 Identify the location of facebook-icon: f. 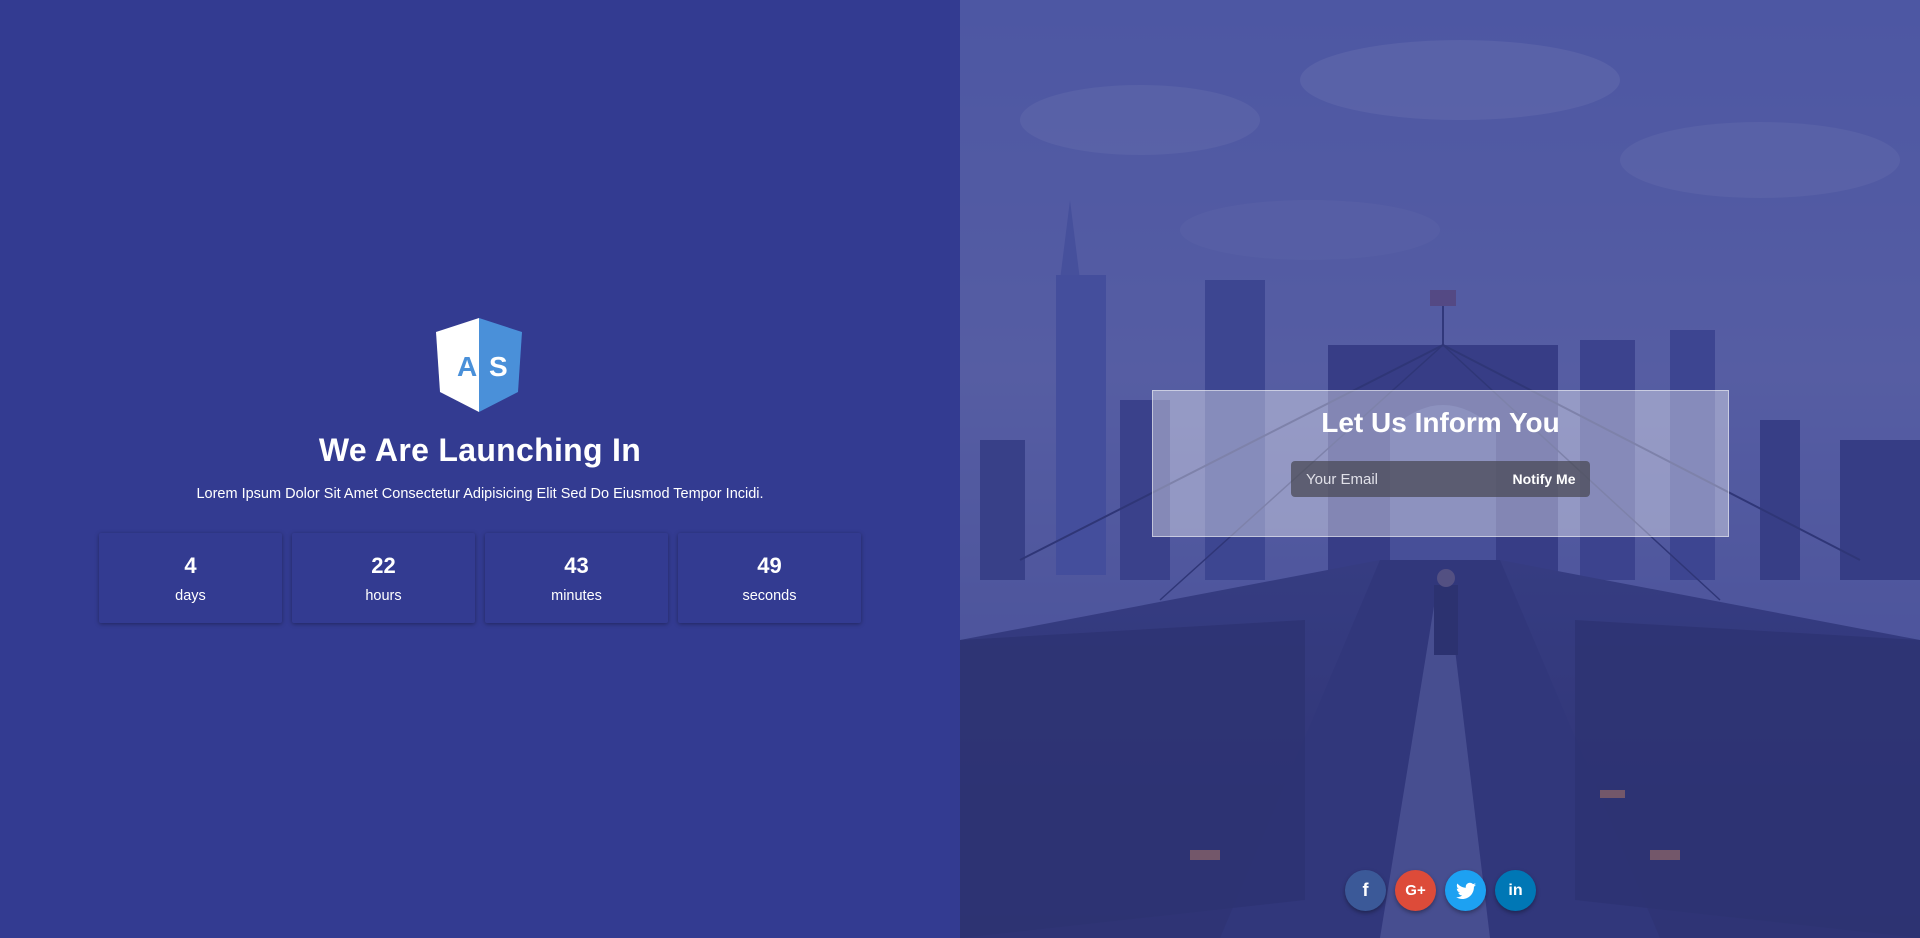
(1365, 890).